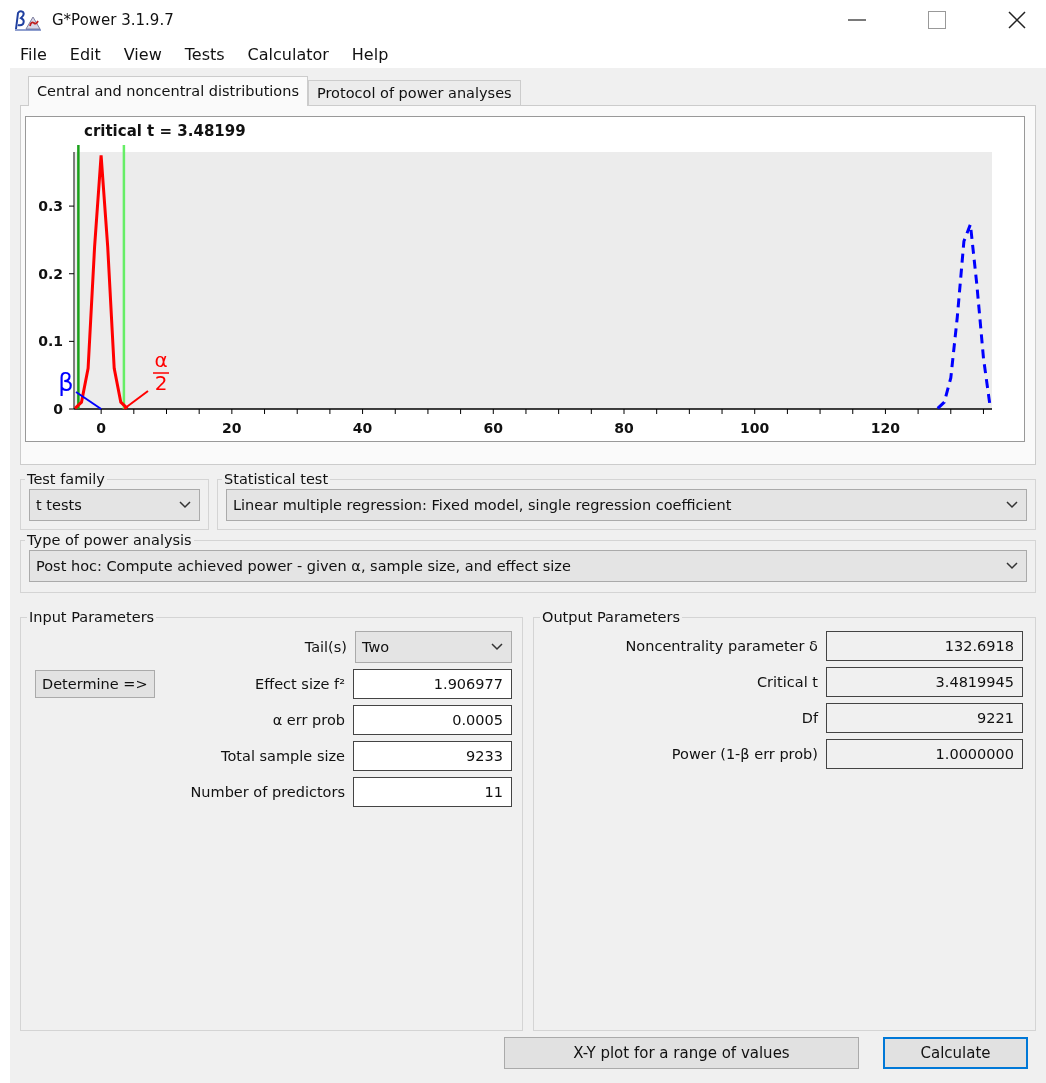  What do you see at coordinates (809, 718) in the screenshot?
I see `field-label: Df` at bounding box center [809, 718].